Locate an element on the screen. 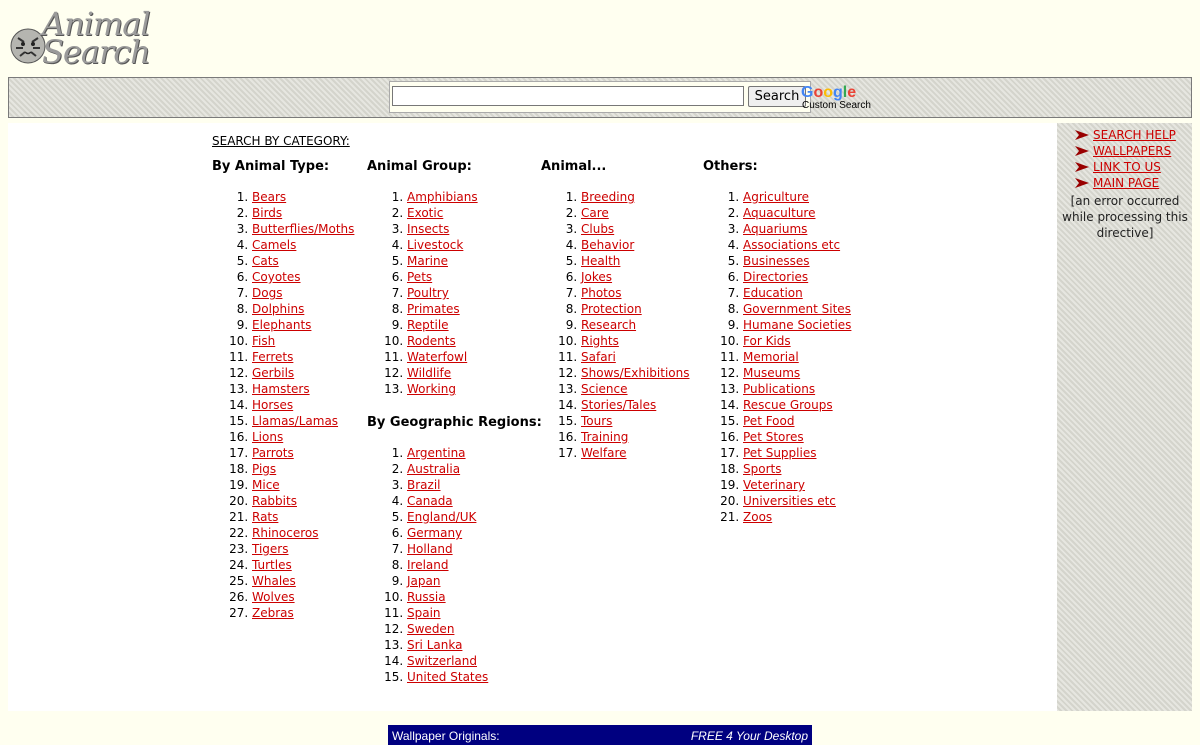  category-link: Rescue Groups is located at coordinates (788, 405).